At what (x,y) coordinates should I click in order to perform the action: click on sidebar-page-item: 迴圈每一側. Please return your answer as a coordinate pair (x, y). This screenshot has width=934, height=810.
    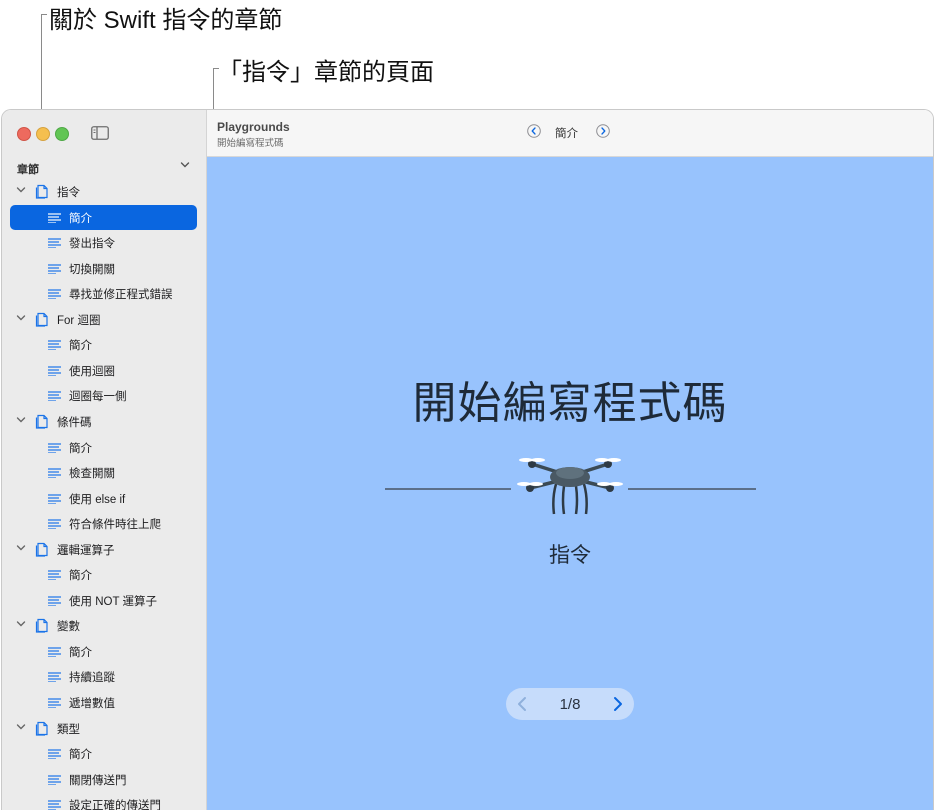
    Looking at the image, I should click on (103, 395).